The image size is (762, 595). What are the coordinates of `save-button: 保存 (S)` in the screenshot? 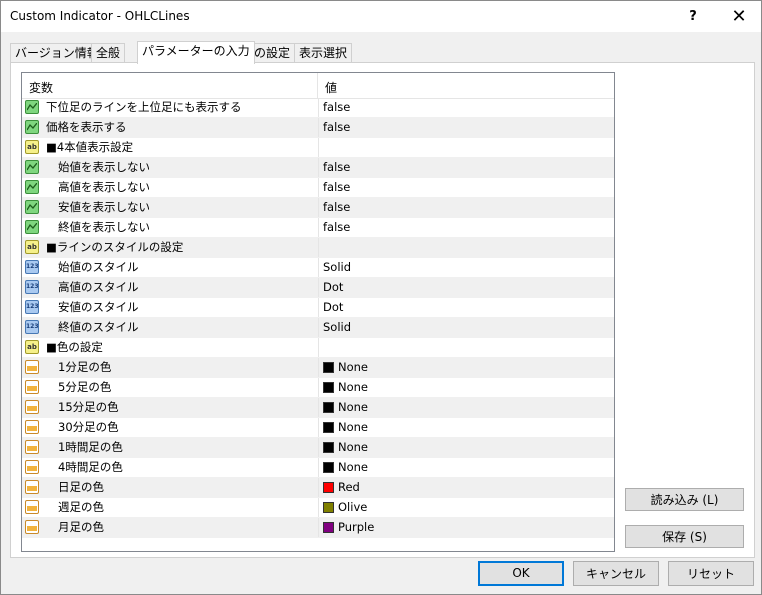 It's located at (684, 536).